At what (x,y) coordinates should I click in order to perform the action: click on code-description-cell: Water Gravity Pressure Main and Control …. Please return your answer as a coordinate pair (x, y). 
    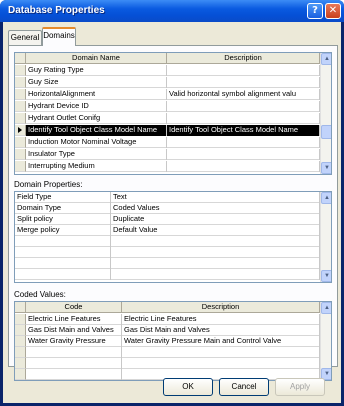
    Looking at the image, I should click on (221, 341).